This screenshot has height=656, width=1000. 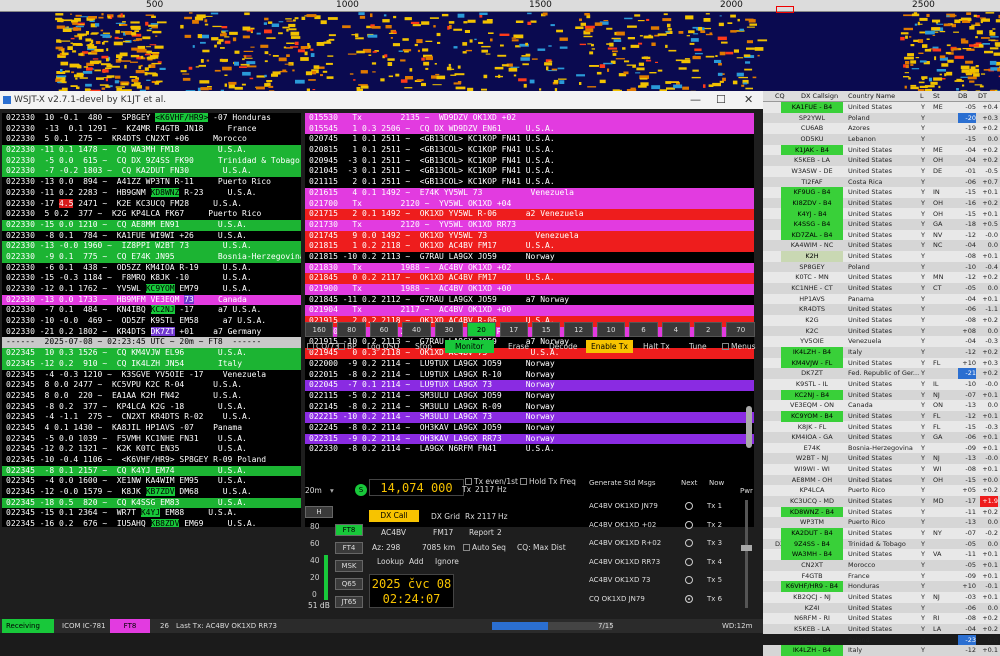 What do you see at coordinates (881, 277) in the screenshot?
I see `table-row: K0TC - MNUnited StatesYMN-12+0.2` at bounding box center [881, 277].